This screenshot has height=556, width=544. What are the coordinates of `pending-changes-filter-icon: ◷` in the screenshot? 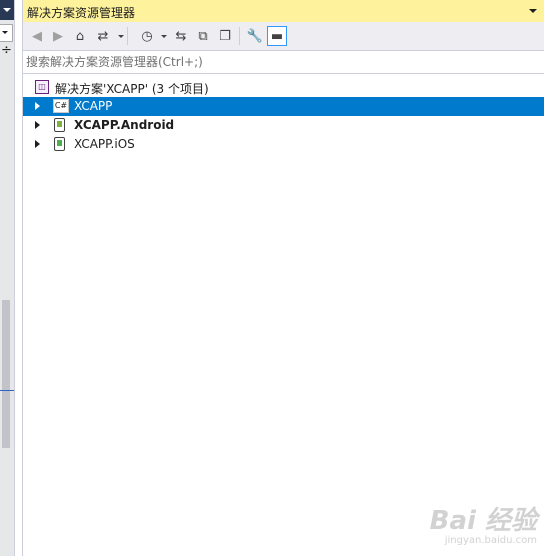 It's located at (147, 36).